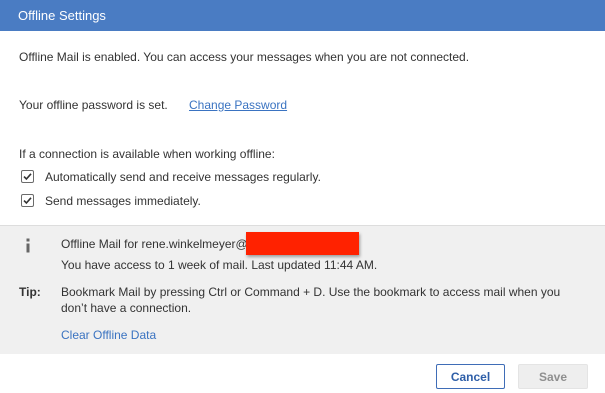  What do you see at coordinates (93, 105) in the screenshot?
I see `password-status-text: Your offline password is set.` at bounding box center [93, 105].